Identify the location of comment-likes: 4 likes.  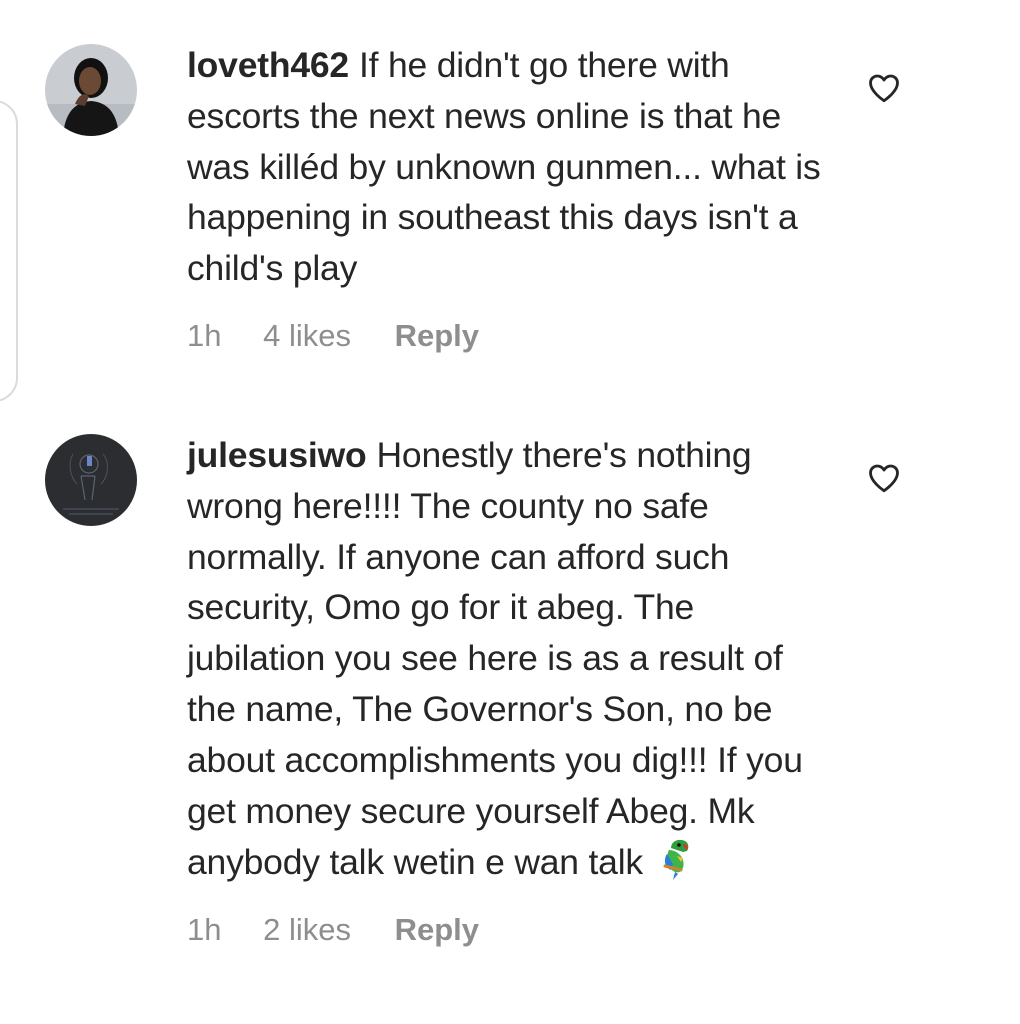
(307, 336).